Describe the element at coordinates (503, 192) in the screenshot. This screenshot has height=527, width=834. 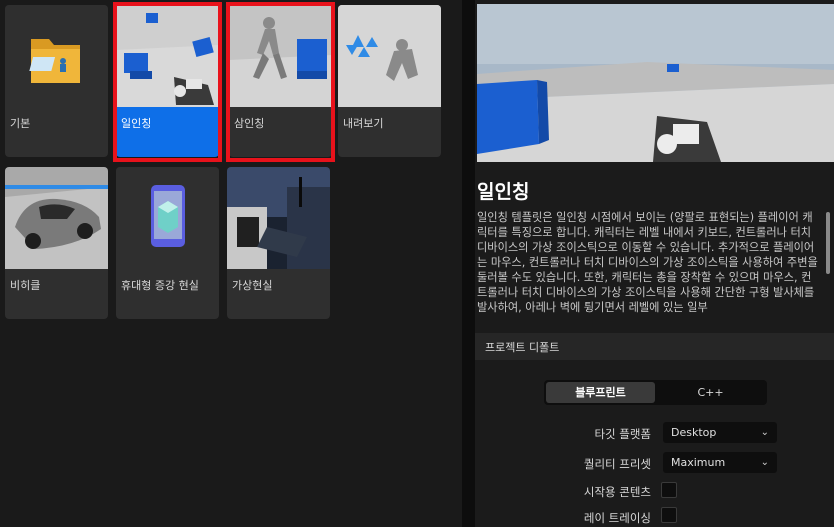
I see `template-title: 일인칭` at that location.